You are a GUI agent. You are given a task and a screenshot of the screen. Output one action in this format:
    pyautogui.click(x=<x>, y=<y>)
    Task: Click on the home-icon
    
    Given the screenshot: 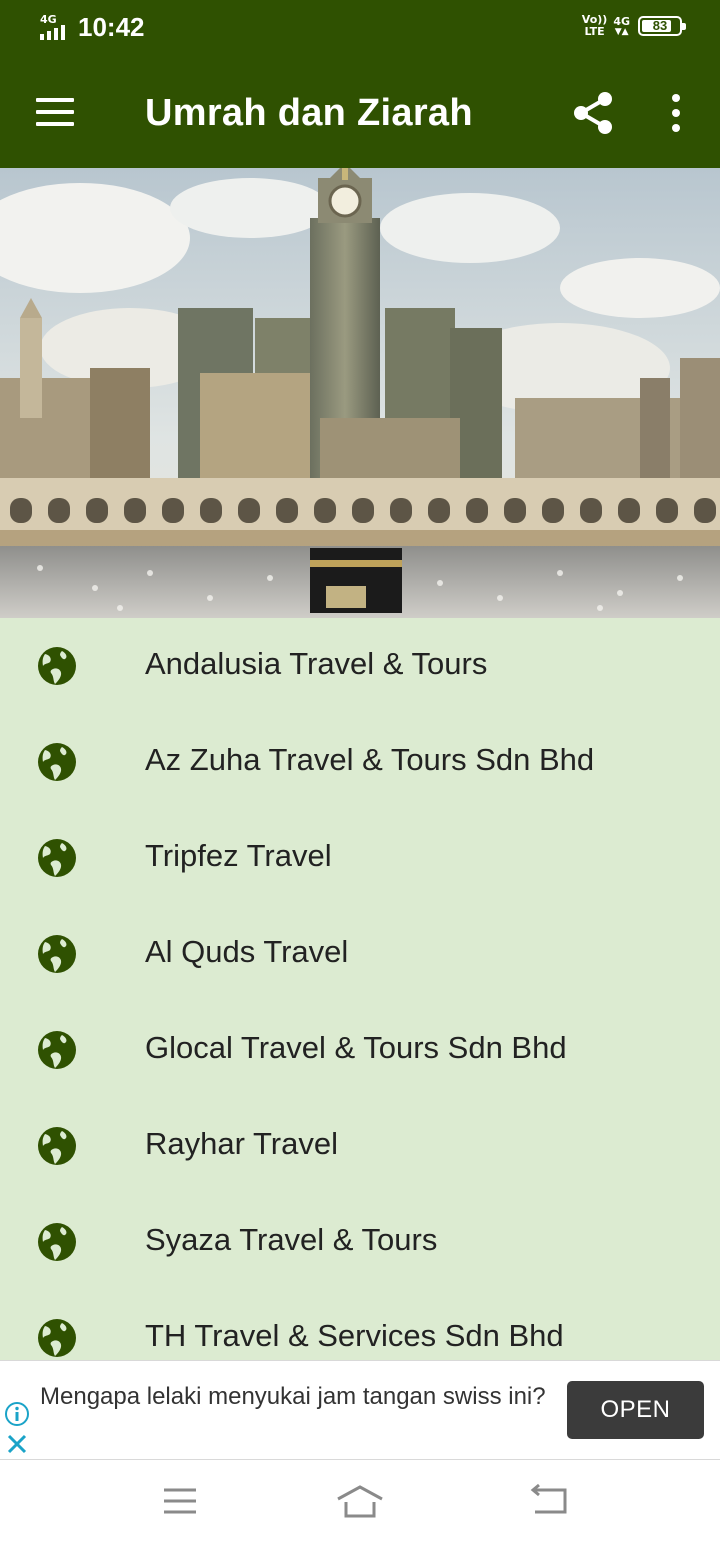 What is the action you would take?
    pyautogui.click(x=360, y=1502)
    